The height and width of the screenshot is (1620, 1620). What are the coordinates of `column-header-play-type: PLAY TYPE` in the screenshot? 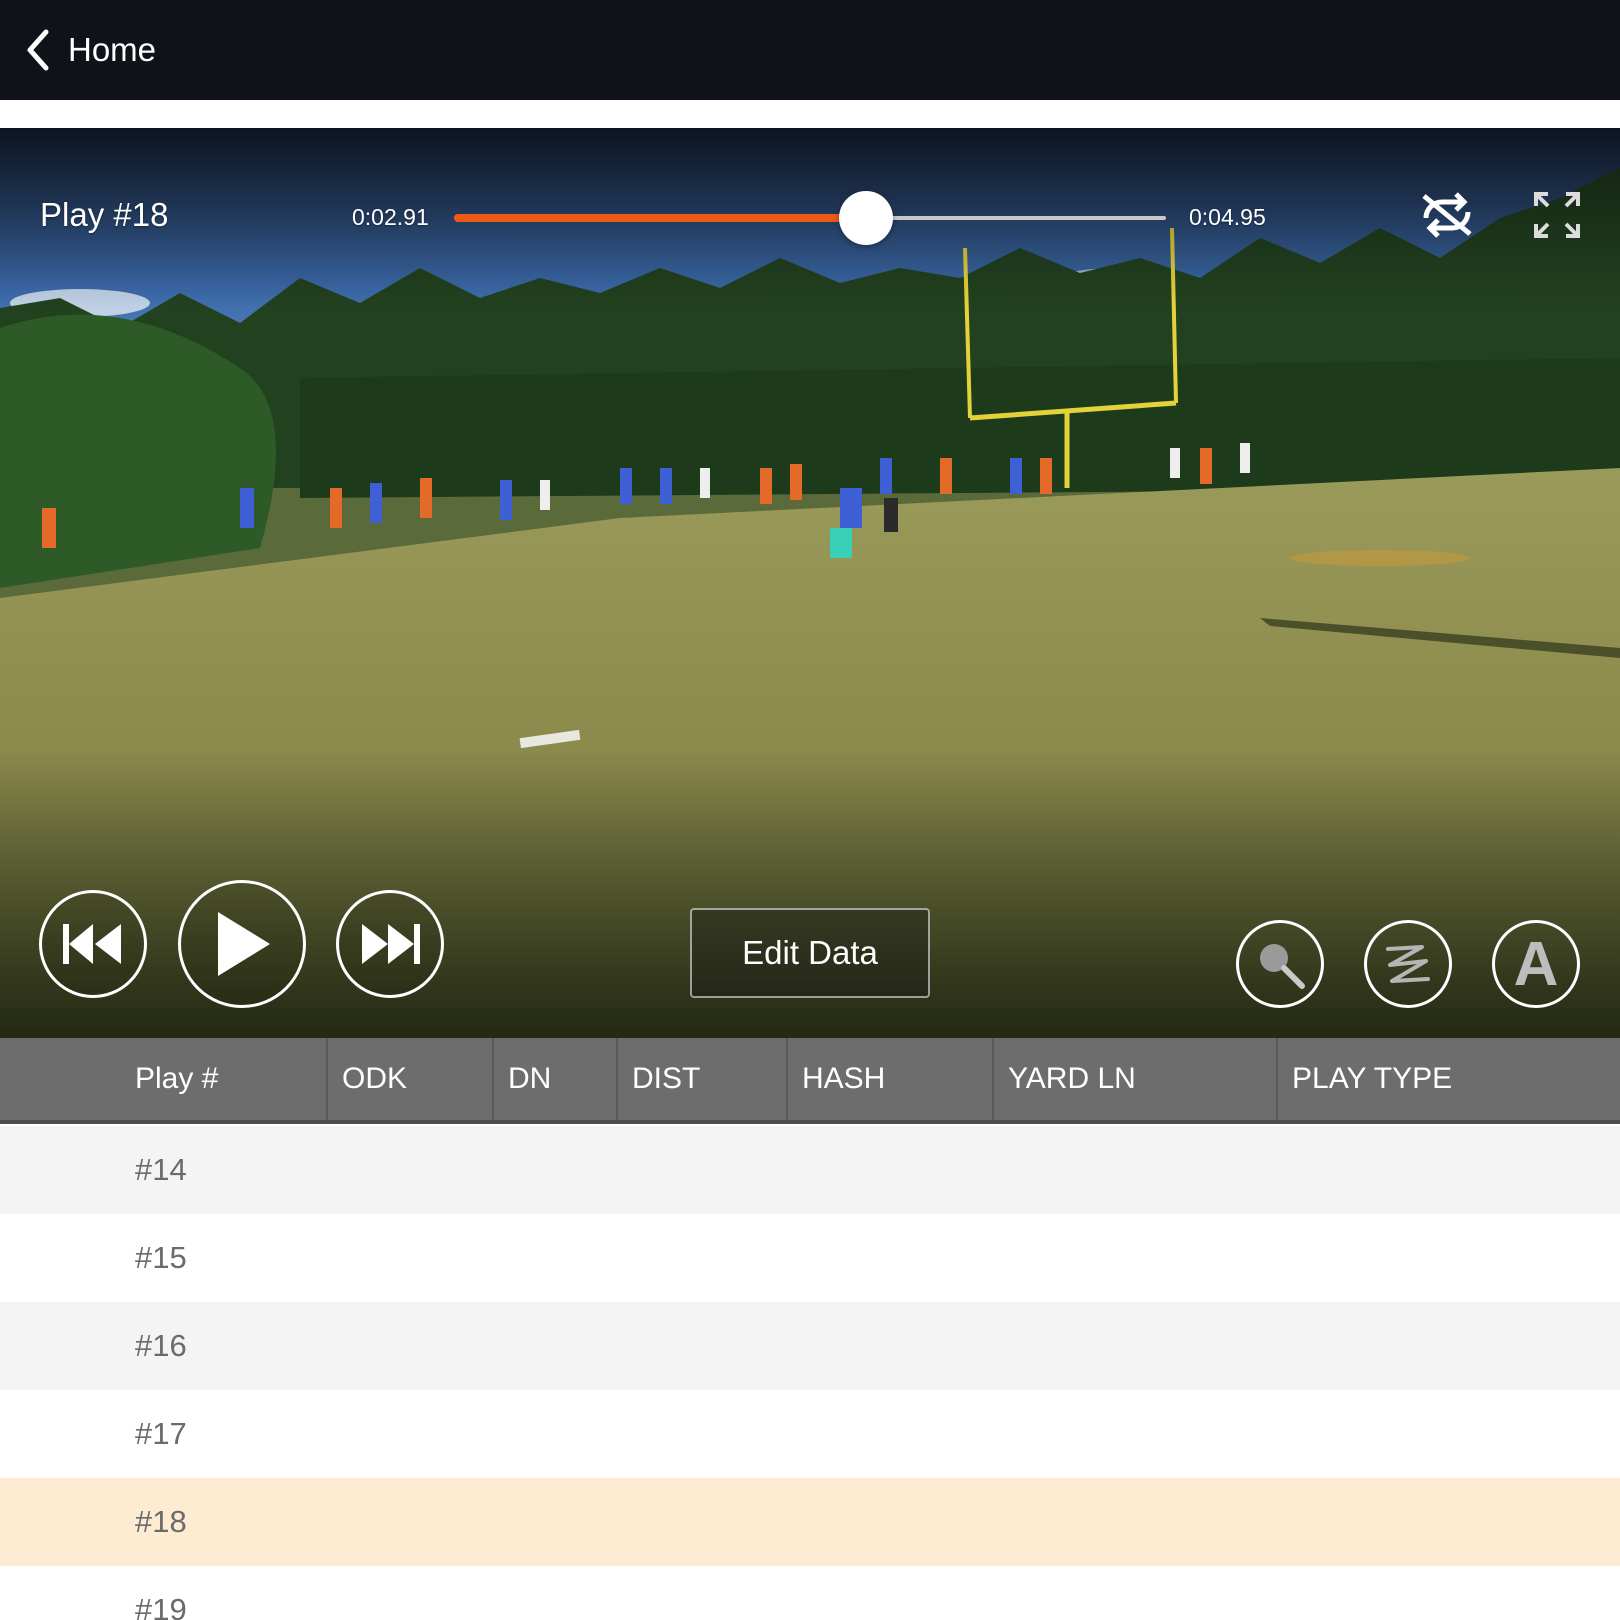 It's located at (1449, 1079).